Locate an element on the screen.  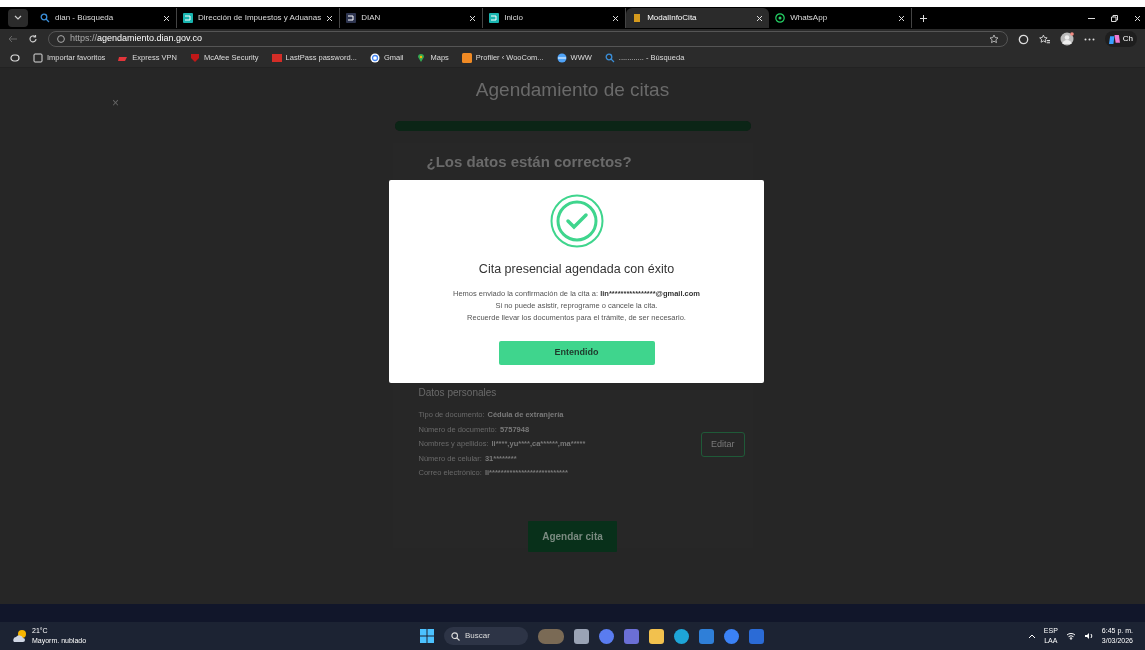
browser-tab: DIAN is located at coordinates (412, 18).